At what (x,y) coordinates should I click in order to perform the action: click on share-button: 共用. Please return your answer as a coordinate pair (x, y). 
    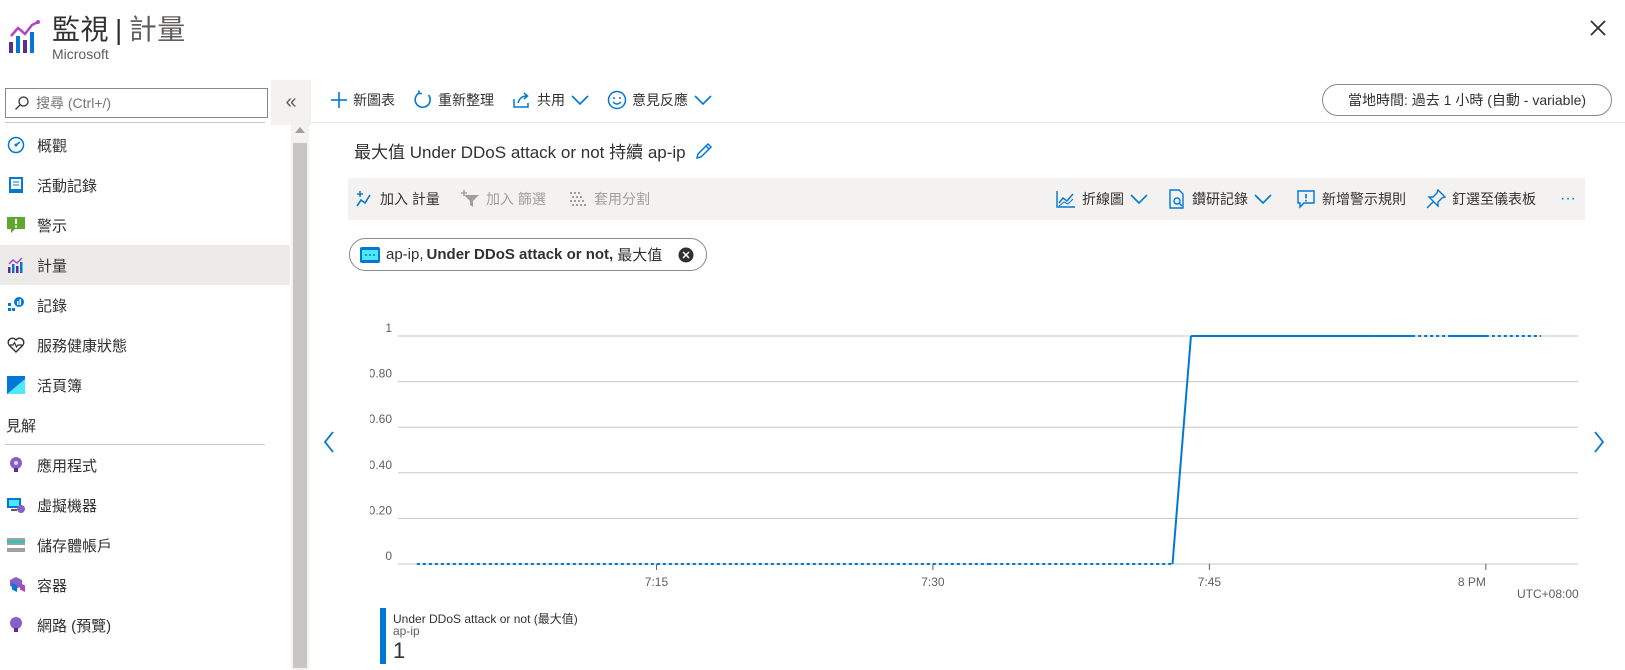
    Looking at the image, I should click on (550, 100).